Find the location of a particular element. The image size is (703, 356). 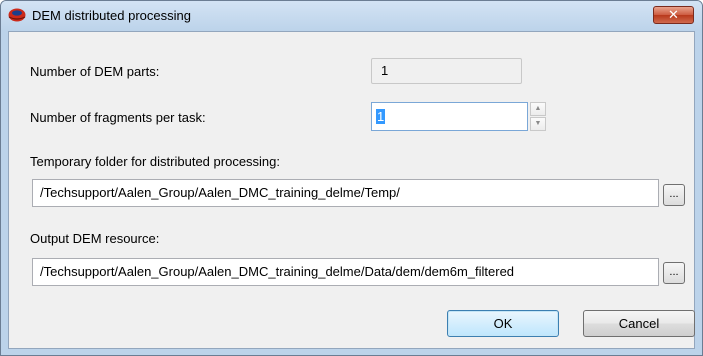

spin-down-icon: ▼ is located at coordinates (538, 123).